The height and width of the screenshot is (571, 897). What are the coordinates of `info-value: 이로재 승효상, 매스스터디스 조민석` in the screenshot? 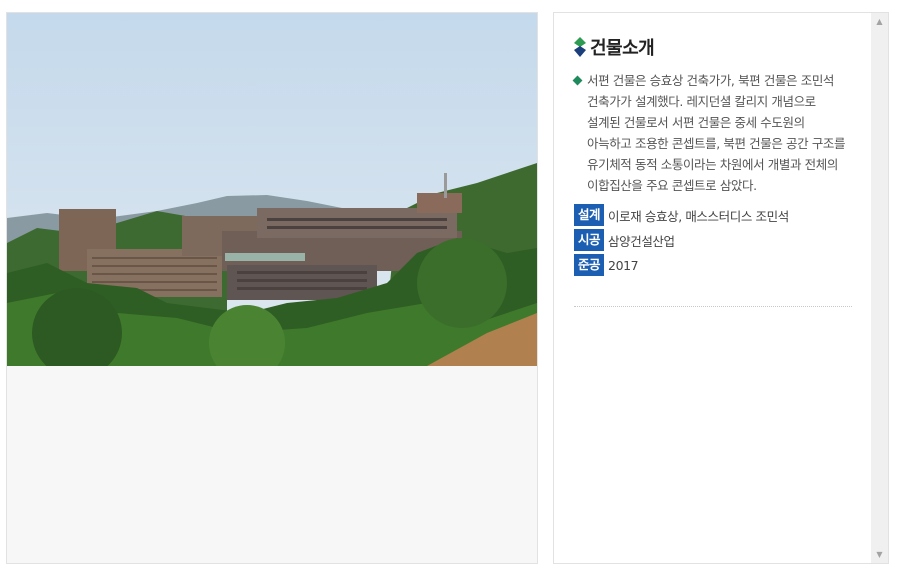 It's located at (698, 216).